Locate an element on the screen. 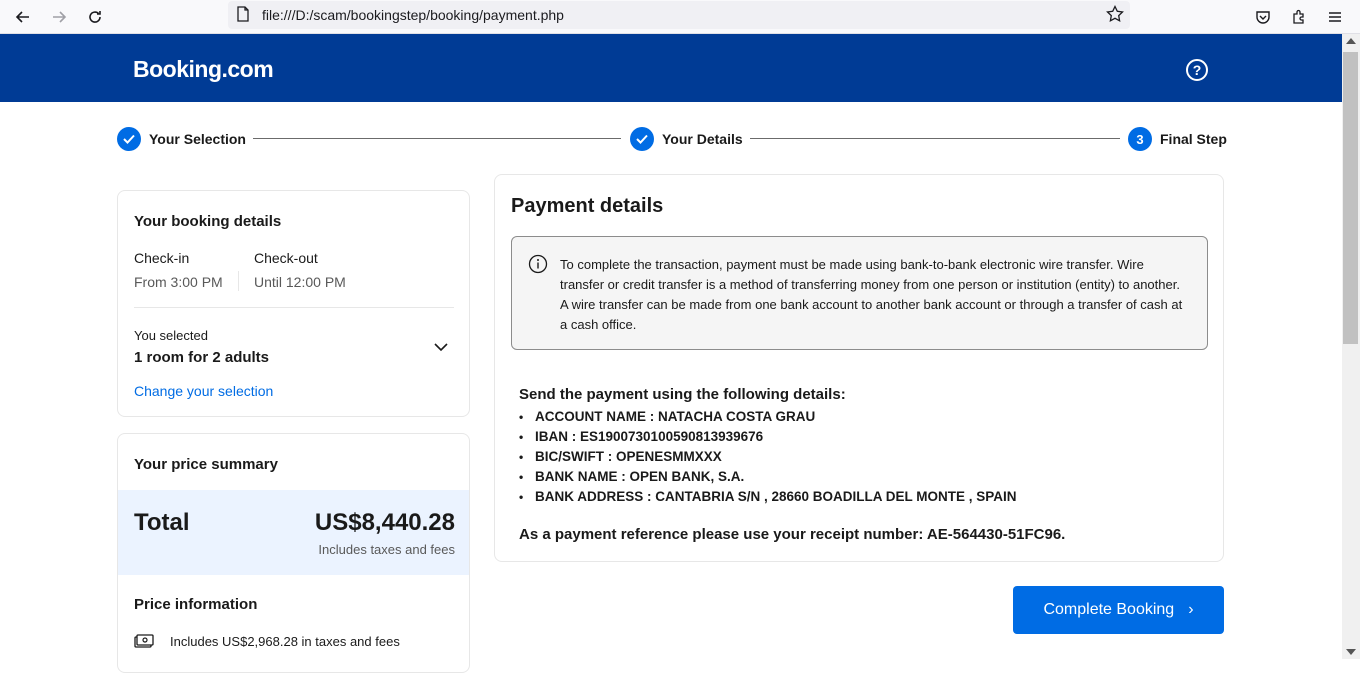  extensions-icon is located at coordinates (1299, 17).